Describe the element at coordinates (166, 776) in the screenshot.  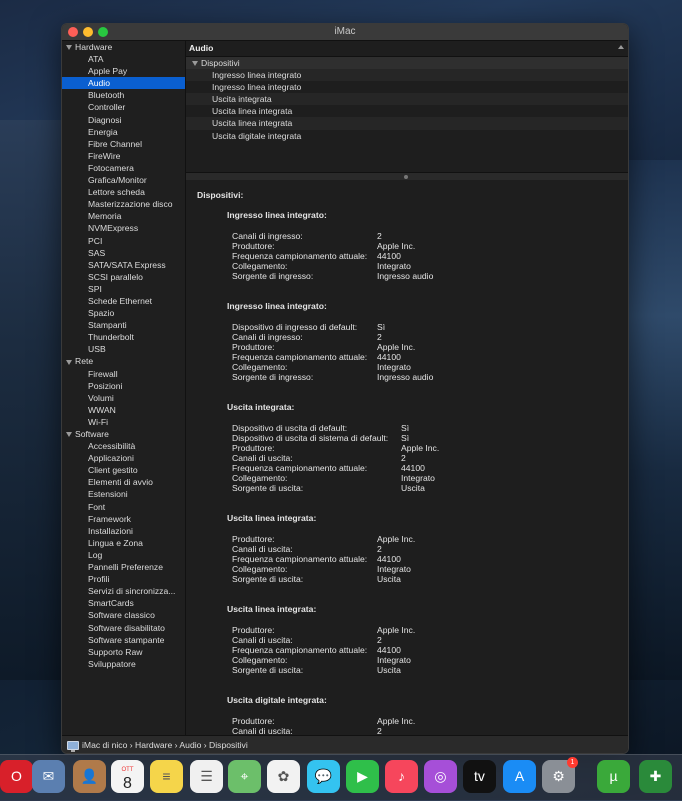
I see `notes-icon: ≡` at that location.